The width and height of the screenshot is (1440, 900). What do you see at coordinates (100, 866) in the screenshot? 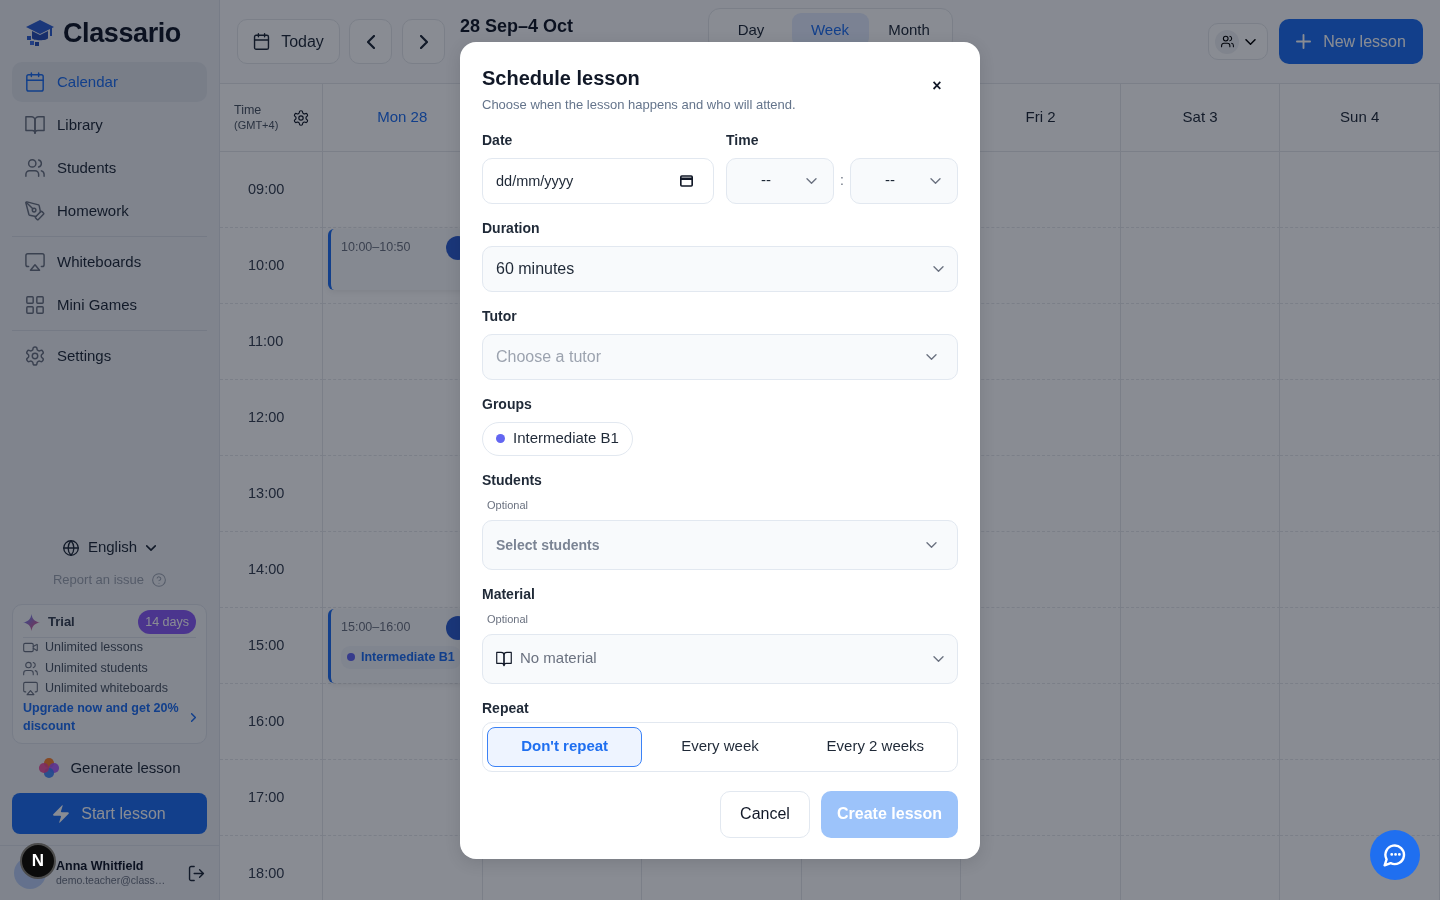
I see `user-name: Anna Whitfield` at bounding box center [100, 866].